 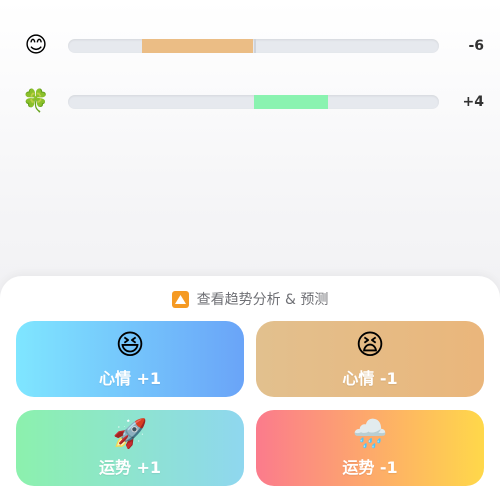 I want to click on luck-minus-label: 运势 -1, so click(x=370, y=467).